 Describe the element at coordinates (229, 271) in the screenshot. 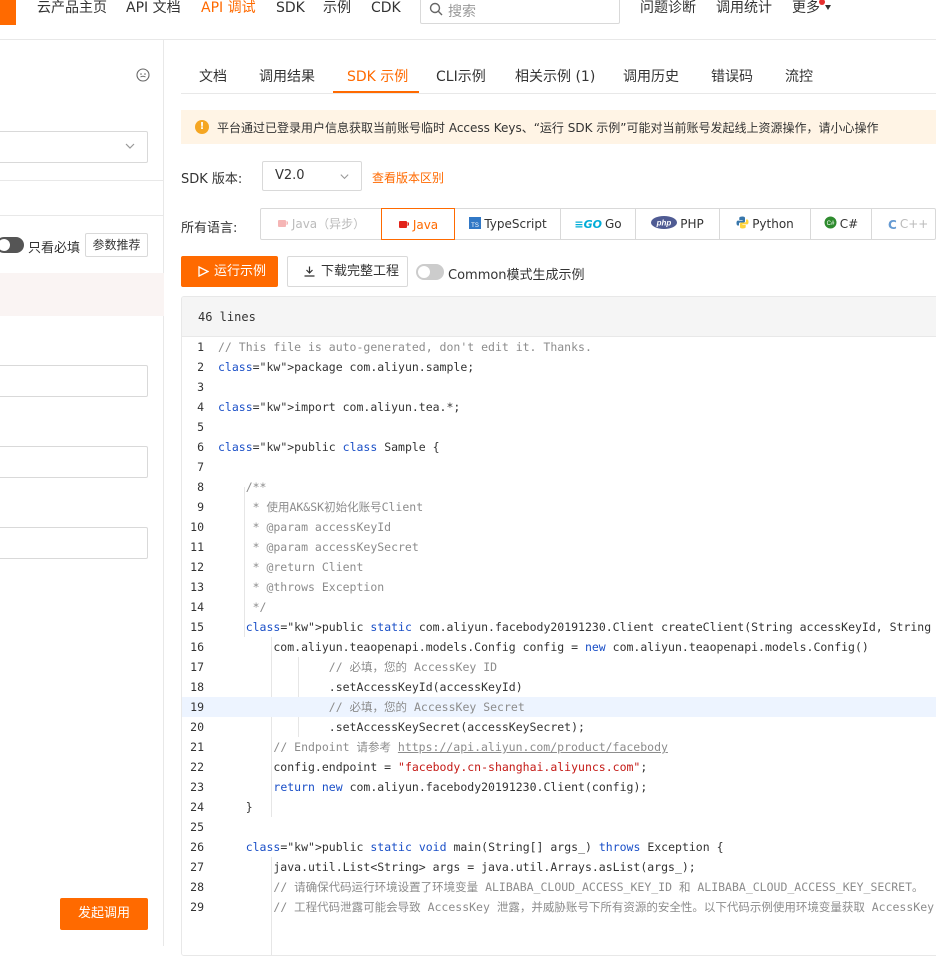

I see `run-example-button: 运行示例` at that location.